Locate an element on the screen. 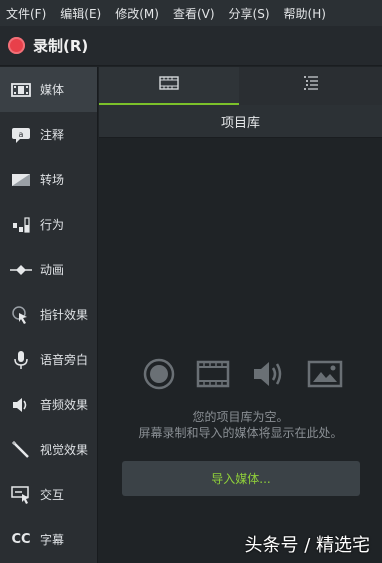 The width and height of the screenshot is (382, 563). sidebar-item-label: 媒体 is located at coordinates (52, 90).